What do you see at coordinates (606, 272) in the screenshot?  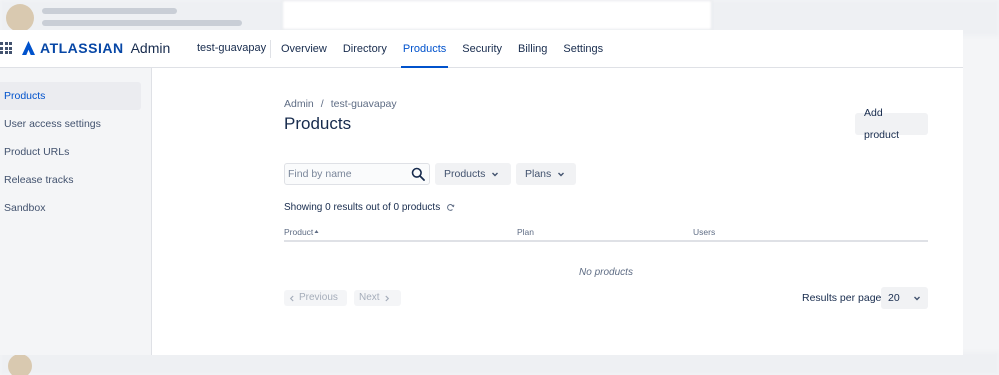 I see `empty-state-message: No products` at bounding box center [606, 272].